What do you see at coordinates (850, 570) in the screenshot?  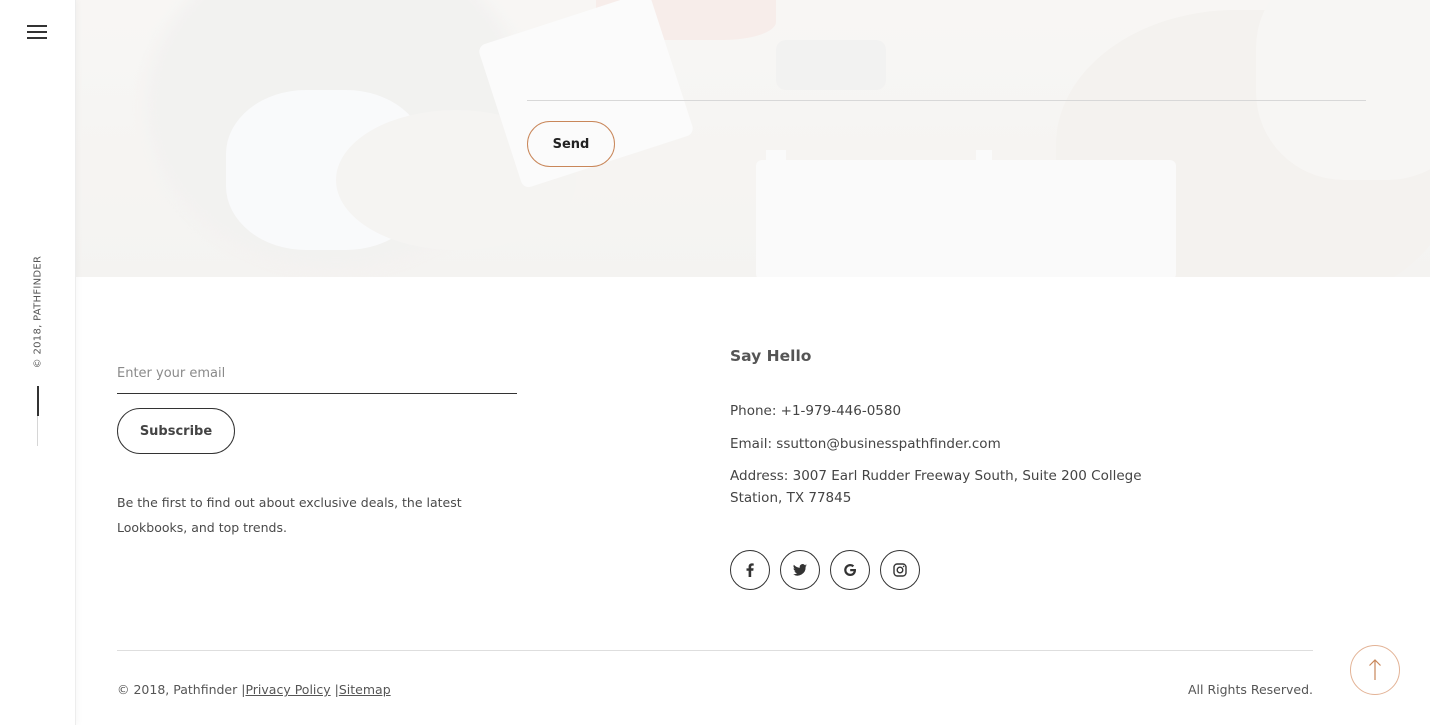 I see `google-icon` at bounding box center [850, 570].